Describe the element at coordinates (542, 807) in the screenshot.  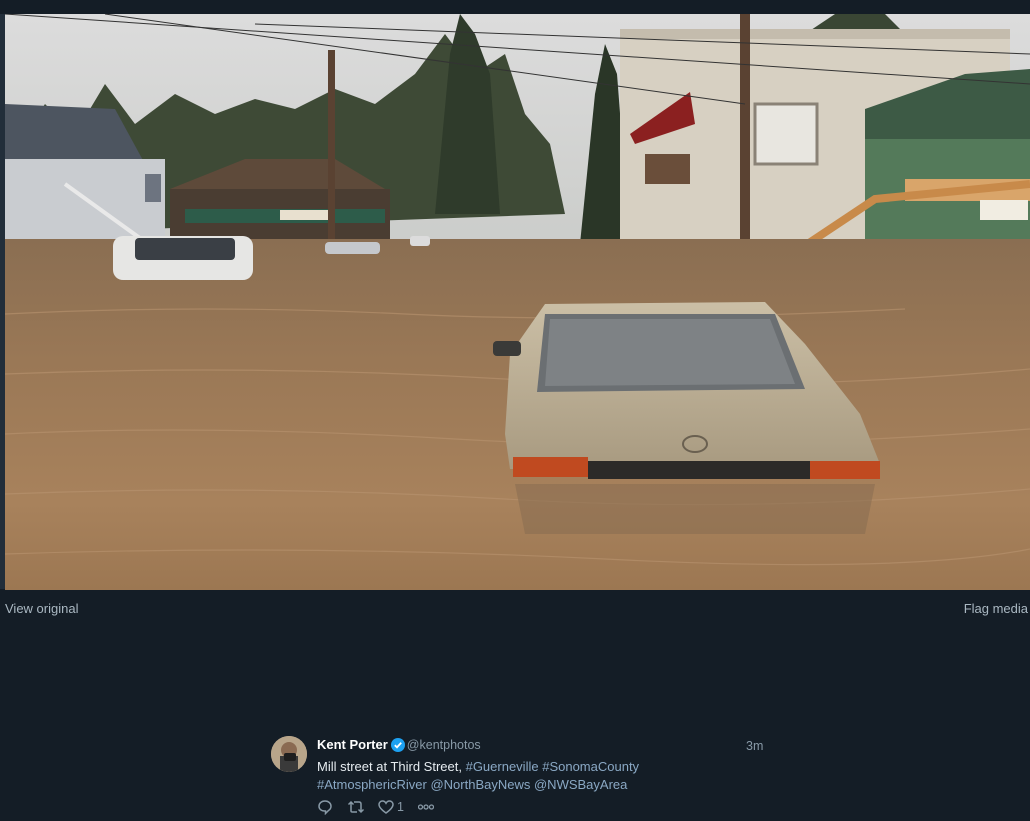
I see `tweet-actions: 1` at that location.